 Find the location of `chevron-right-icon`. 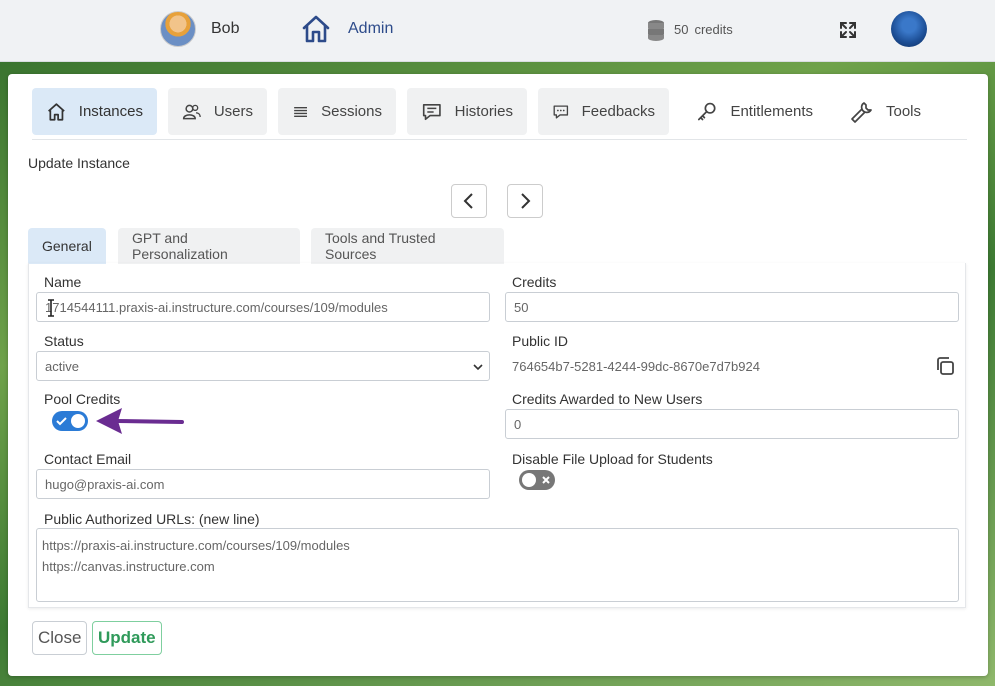

chevron-right-icon is located at coordinates (526, 201).